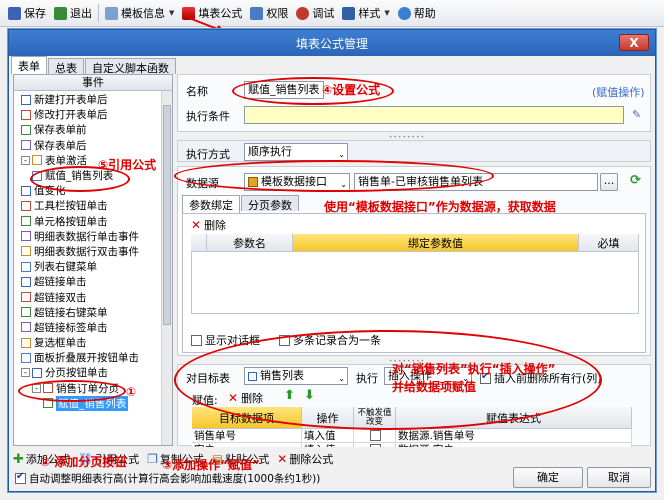 The image size is (664, 500). I want to click on help-button: 帮助, so click(417, 13).